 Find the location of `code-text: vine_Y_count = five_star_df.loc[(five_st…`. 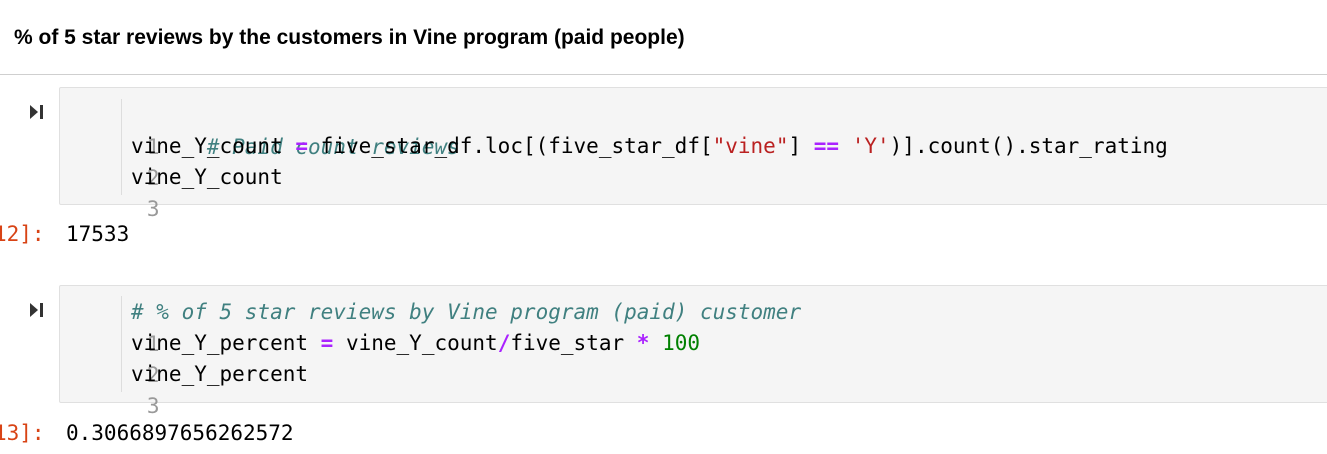

code-text: vine_Y_count = five_star_df.loc[(five_st… is located at coordinates (649, 146).